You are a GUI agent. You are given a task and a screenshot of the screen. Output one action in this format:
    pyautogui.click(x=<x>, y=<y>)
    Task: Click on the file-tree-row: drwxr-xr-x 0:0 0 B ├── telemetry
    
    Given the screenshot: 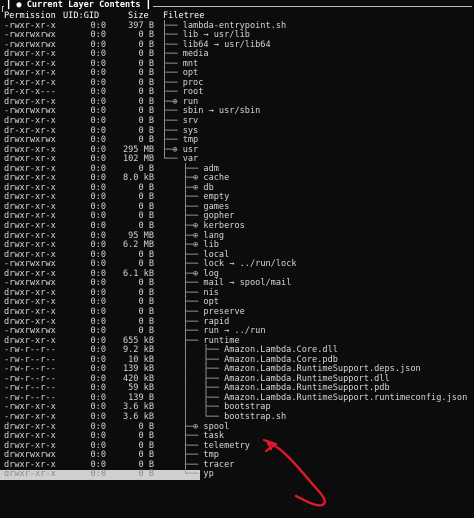 What is the action you would take?
    pyautogui.click(x=237, y=446)
    